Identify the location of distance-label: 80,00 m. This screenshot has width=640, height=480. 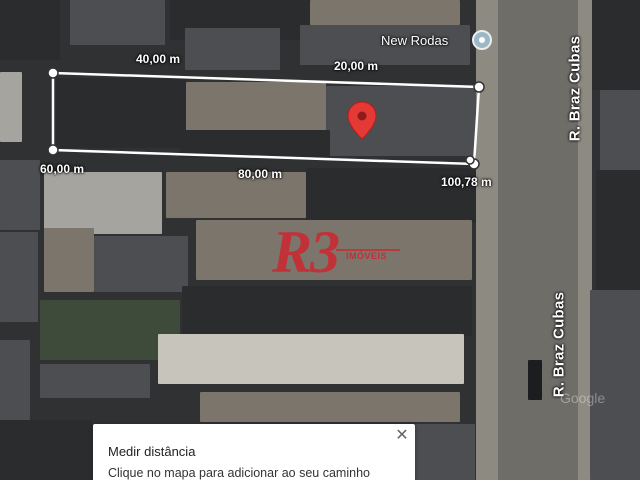
(260, 174).